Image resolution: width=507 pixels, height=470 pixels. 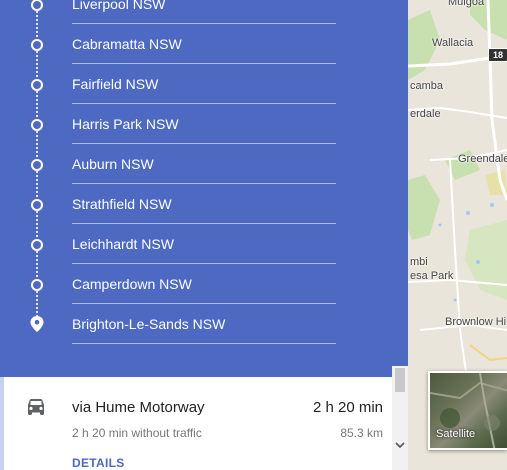 I want to click on car-icon, so click(x=36, y=407).